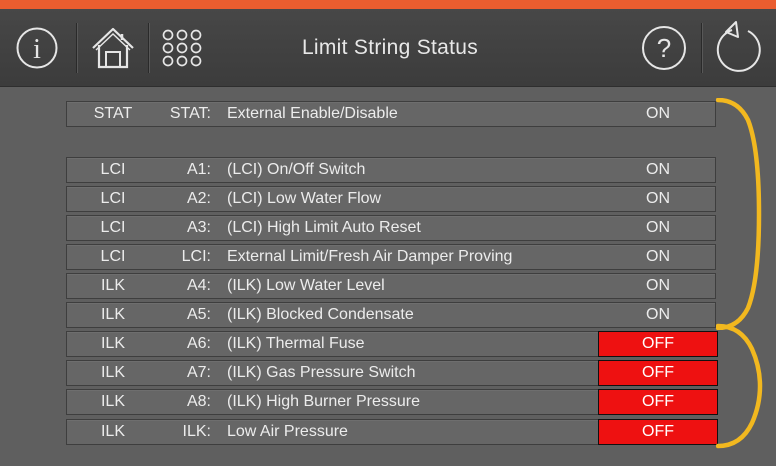 This screenshot has width=776, height=466. I want to click on row-code-cell: A7:, so click(186, 373).